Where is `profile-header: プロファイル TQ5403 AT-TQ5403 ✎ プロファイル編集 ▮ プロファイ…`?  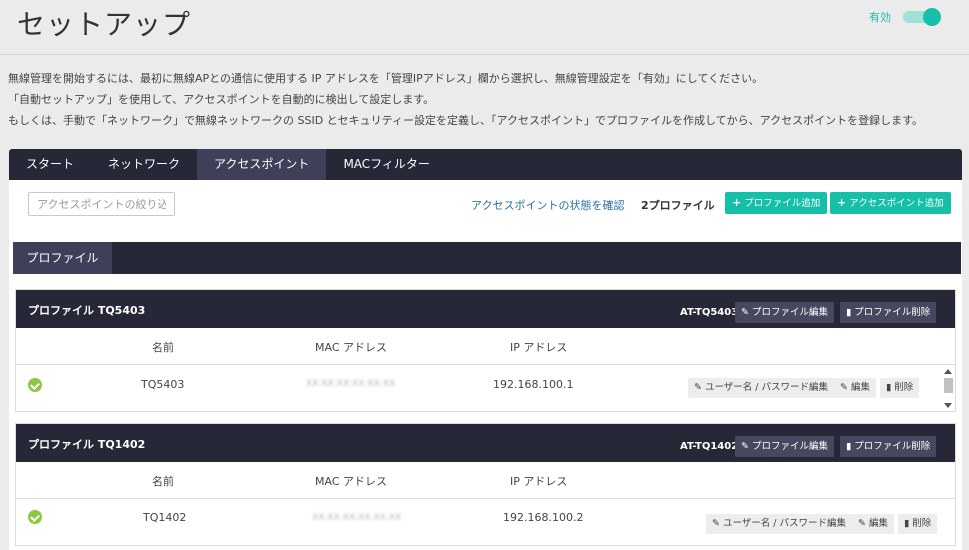 profile-header: プロファイル TQ5403 AT-TQ5403 ✎ プロファイル編集 ▮ プロファイ… is located at coordinates (485, 309).